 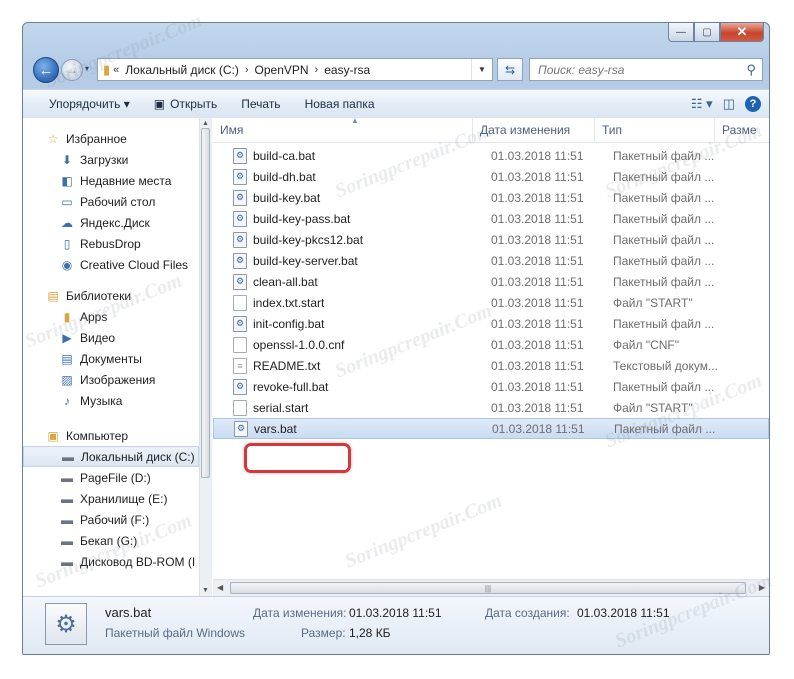 I want to click on documents-icon: ▤, so click(x=67, y=358).